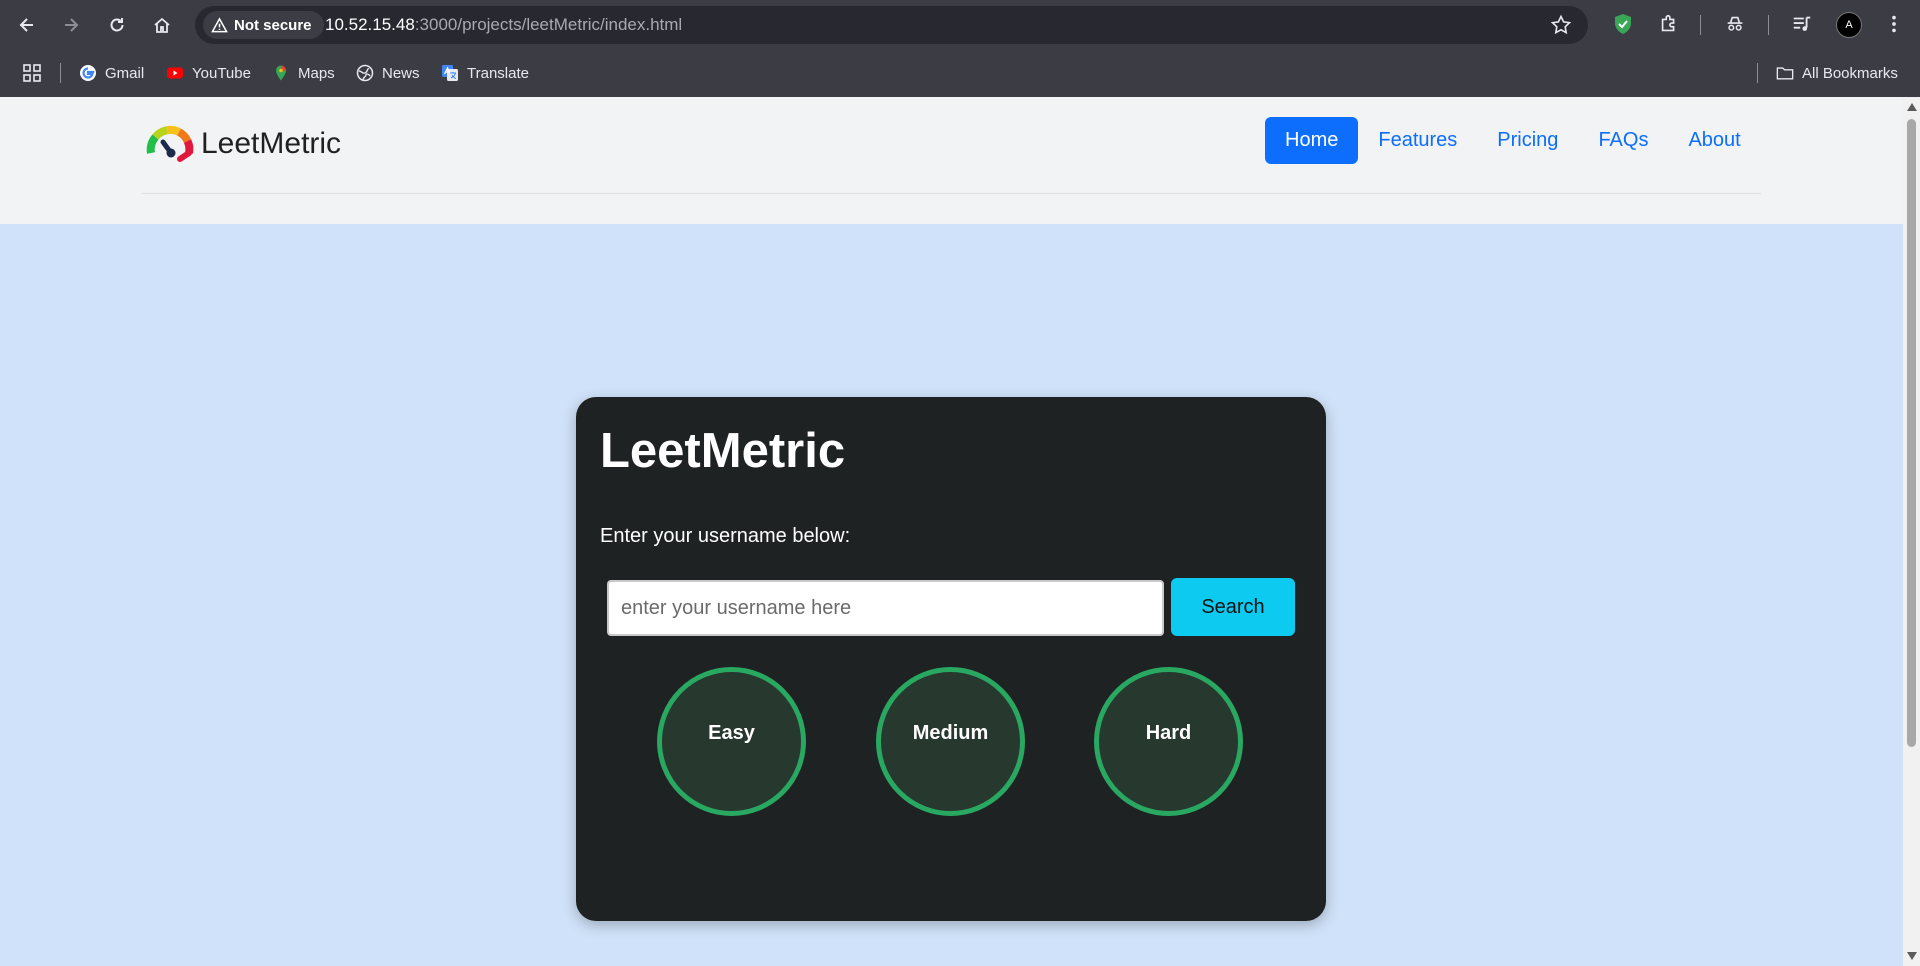 Image resolution: width=1920 pixels, height=966 pixels. What do you see at coordinates (273, 25) in the screenshot?
I see `security-label: Not secure` at bounding box center [273, 25].